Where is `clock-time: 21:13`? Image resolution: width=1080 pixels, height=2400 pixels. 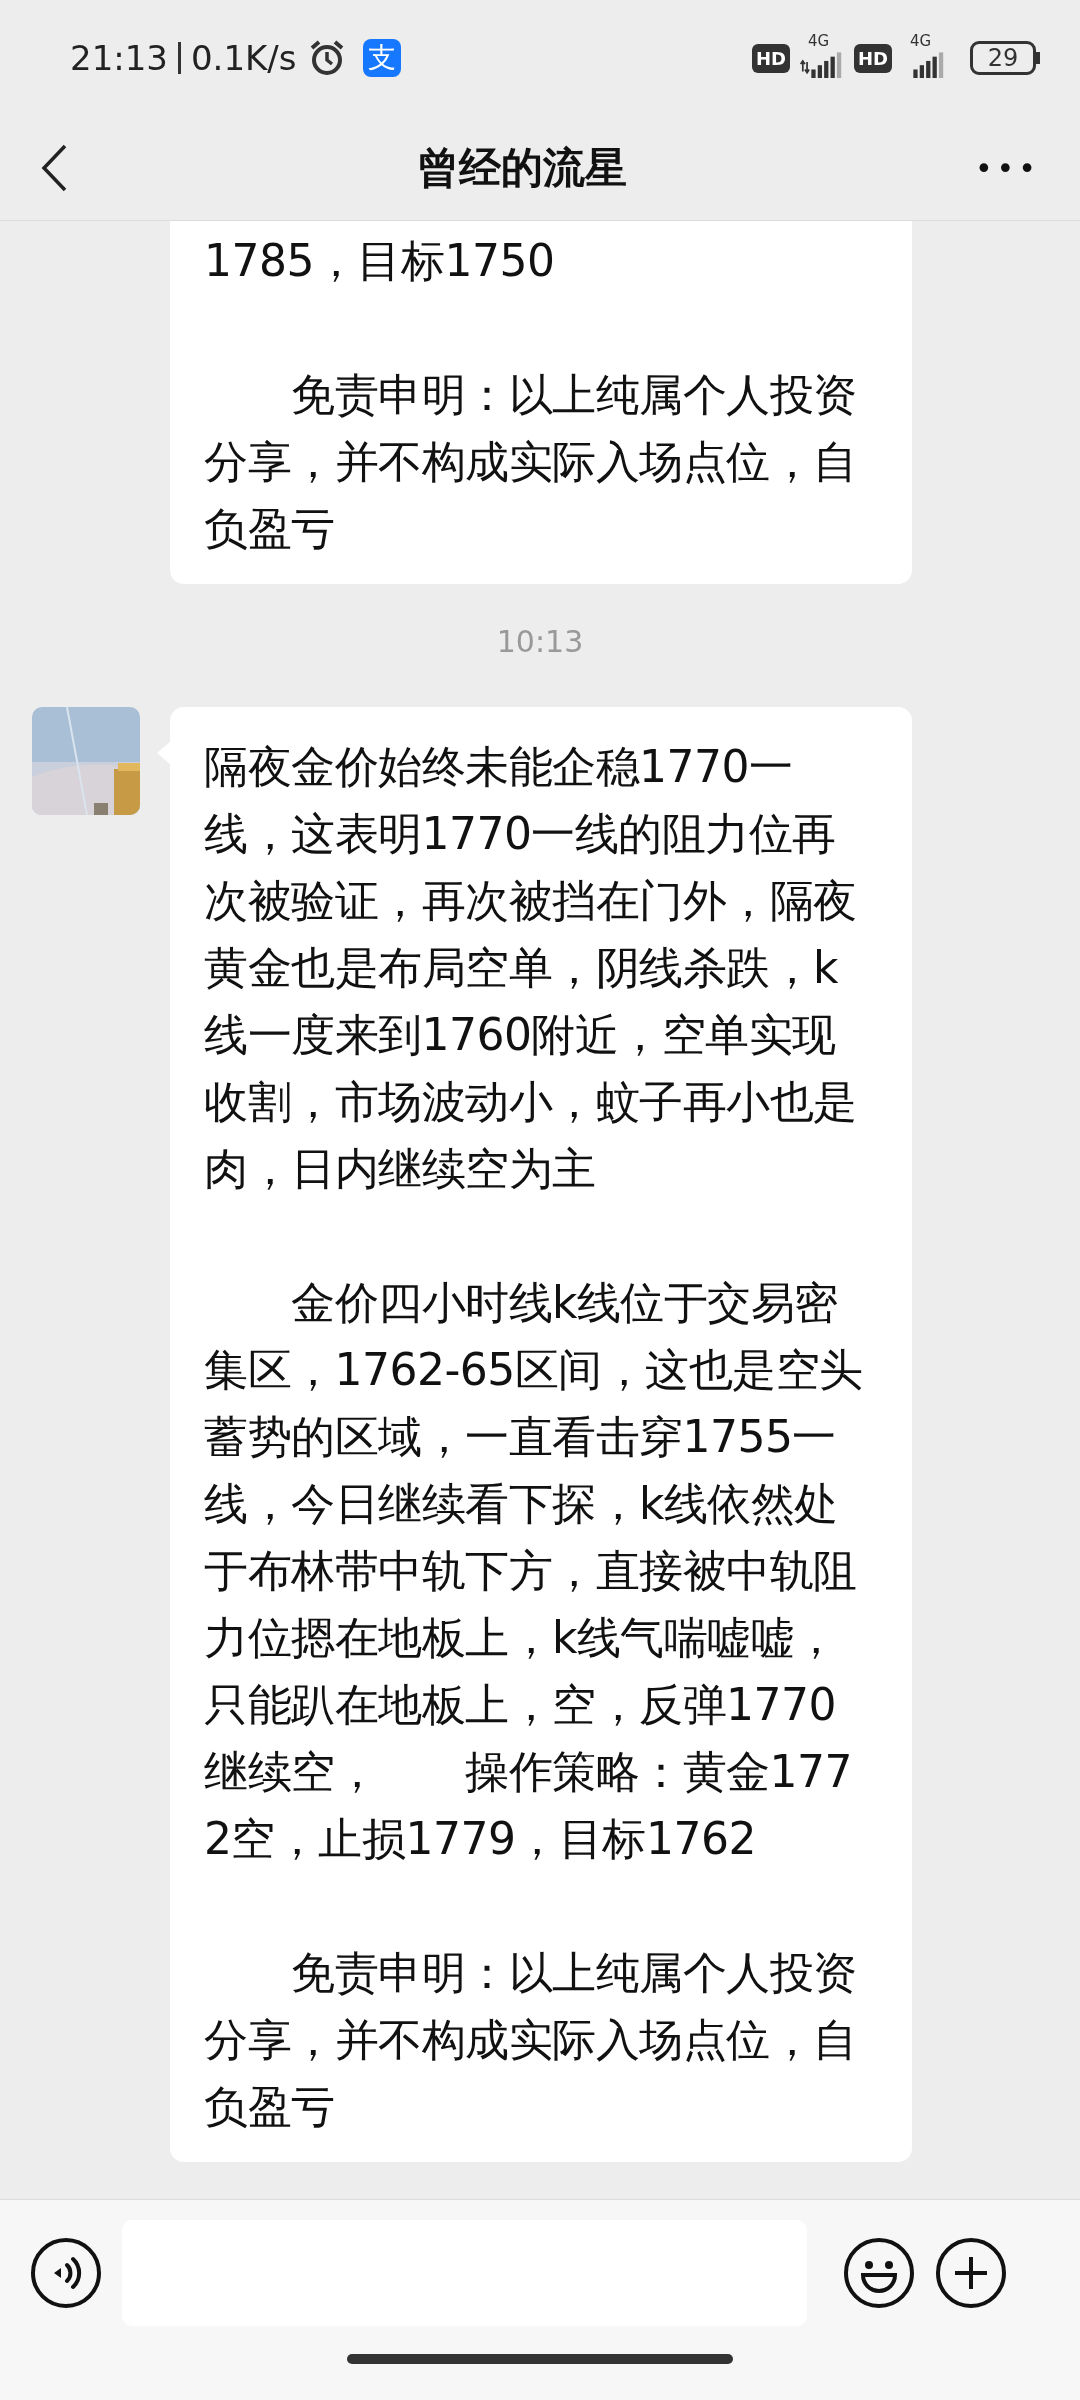
clock-time: 21:13 is located at coordinates (119, 58).